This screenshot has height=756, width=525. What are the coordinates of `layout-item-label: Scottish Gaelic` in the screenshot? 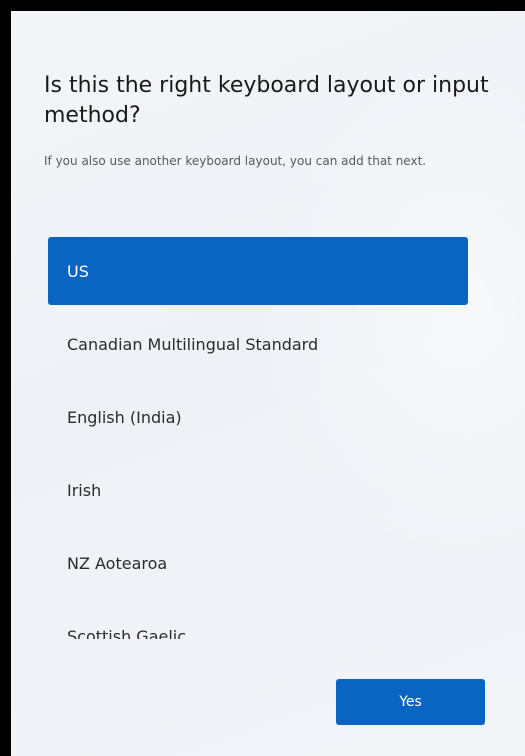 It's located at (127, 633).